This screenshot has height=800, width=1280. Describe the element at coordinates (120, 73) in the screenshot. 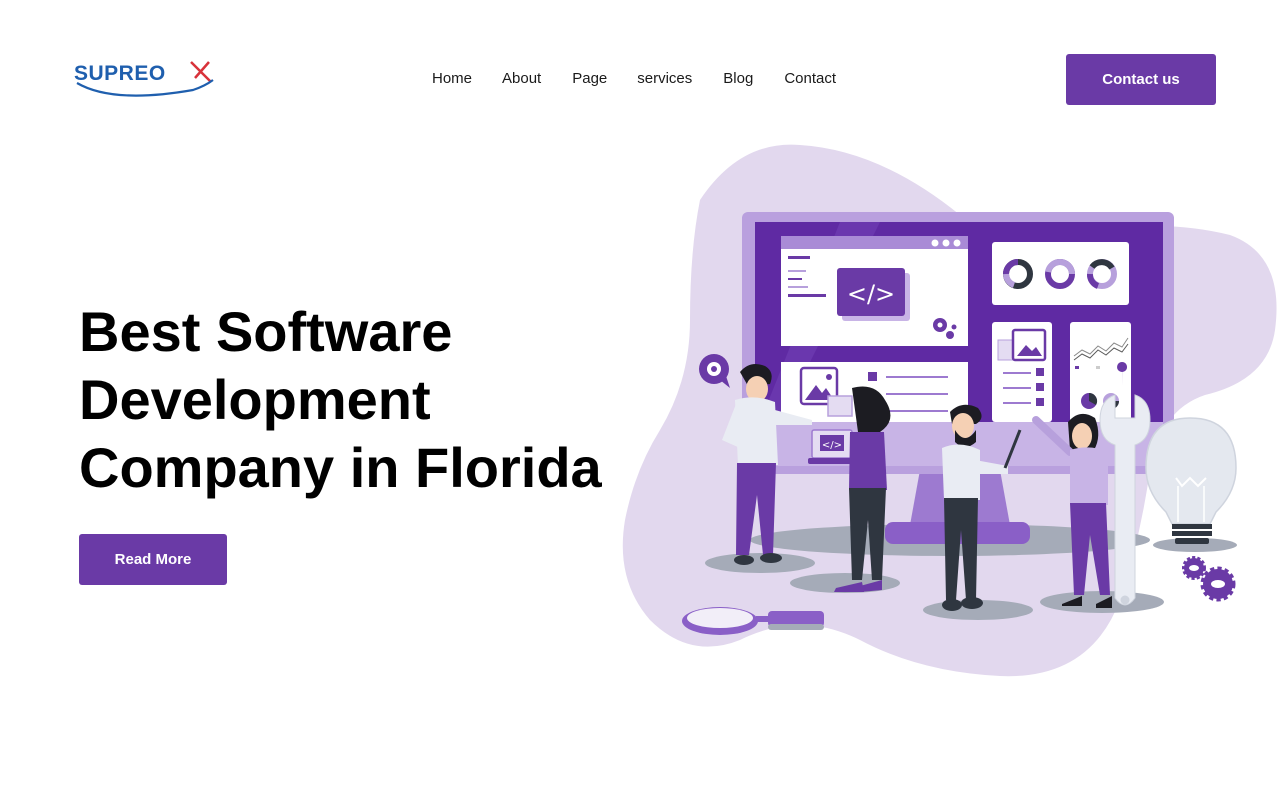

I see `logo-wordmark: SUPREO` at that location.